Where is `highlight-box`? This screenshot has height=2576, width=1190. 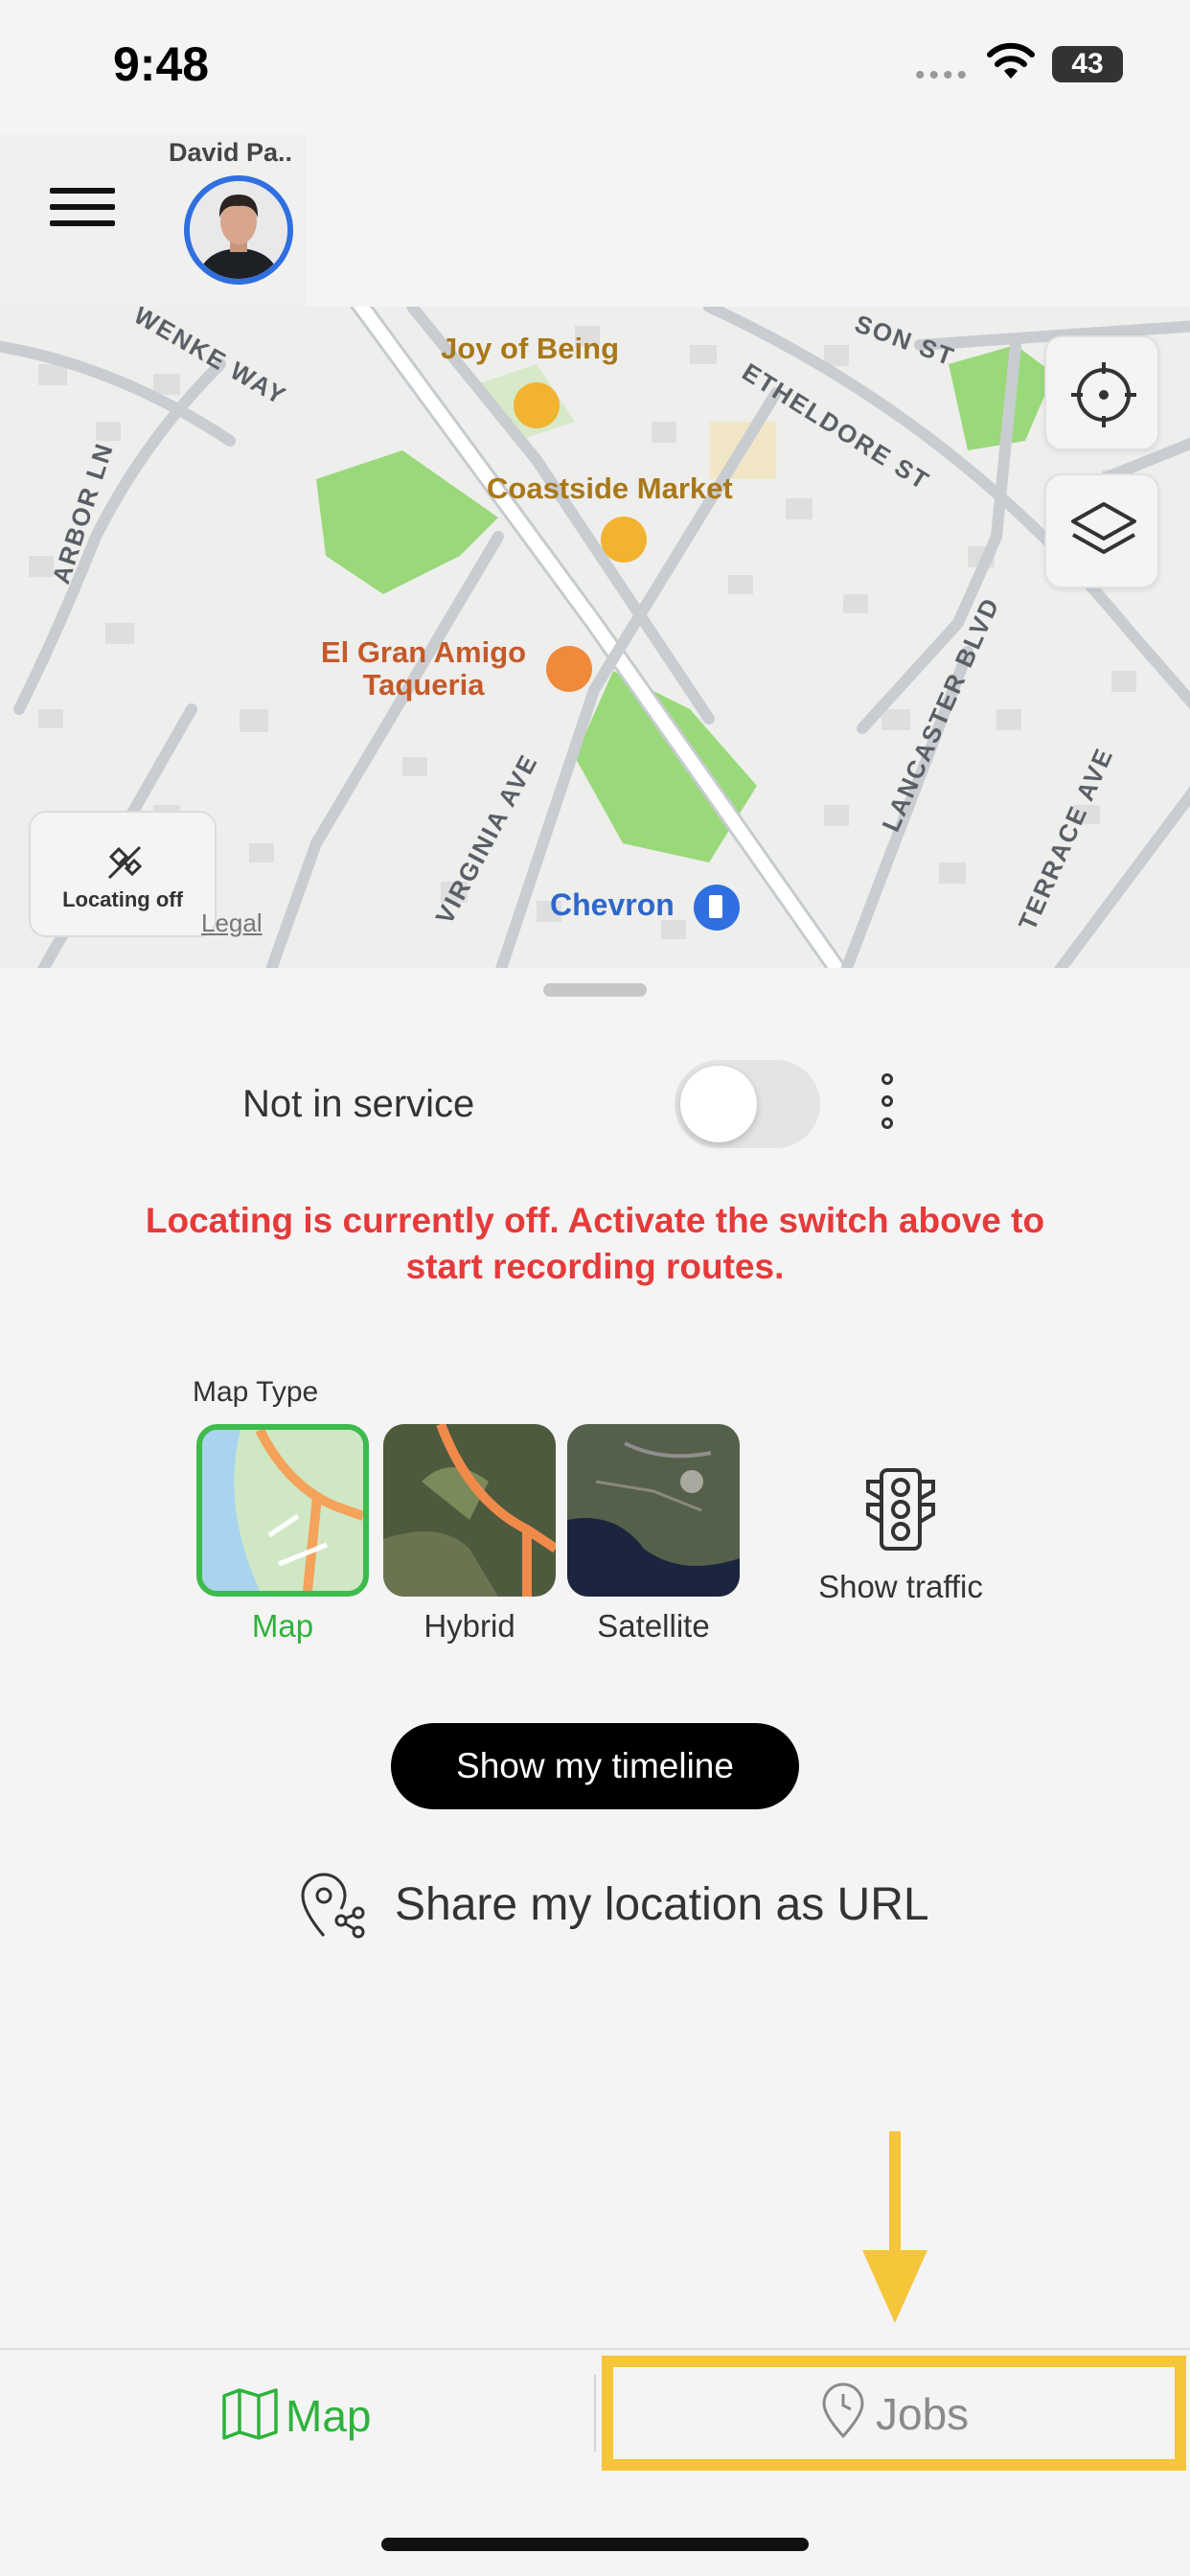 highlight-box is located at coordinates (894, 2413).